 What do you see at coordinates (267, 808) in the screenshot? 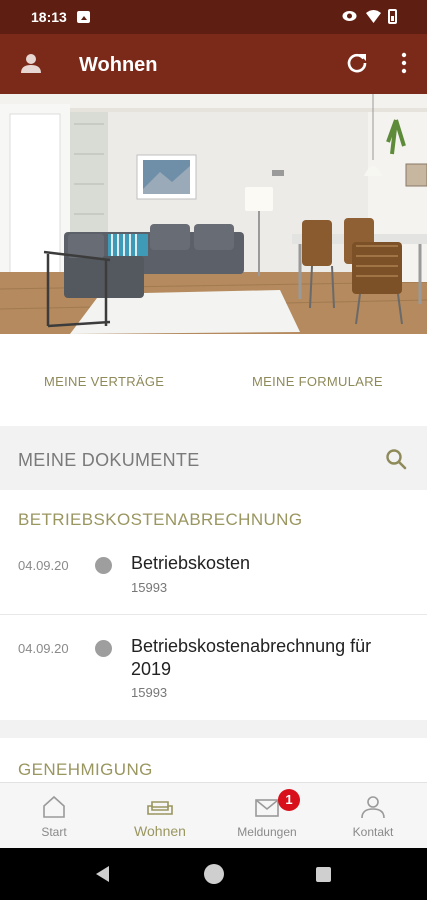
I see `mail-icon` at bounding box center [267, 808].